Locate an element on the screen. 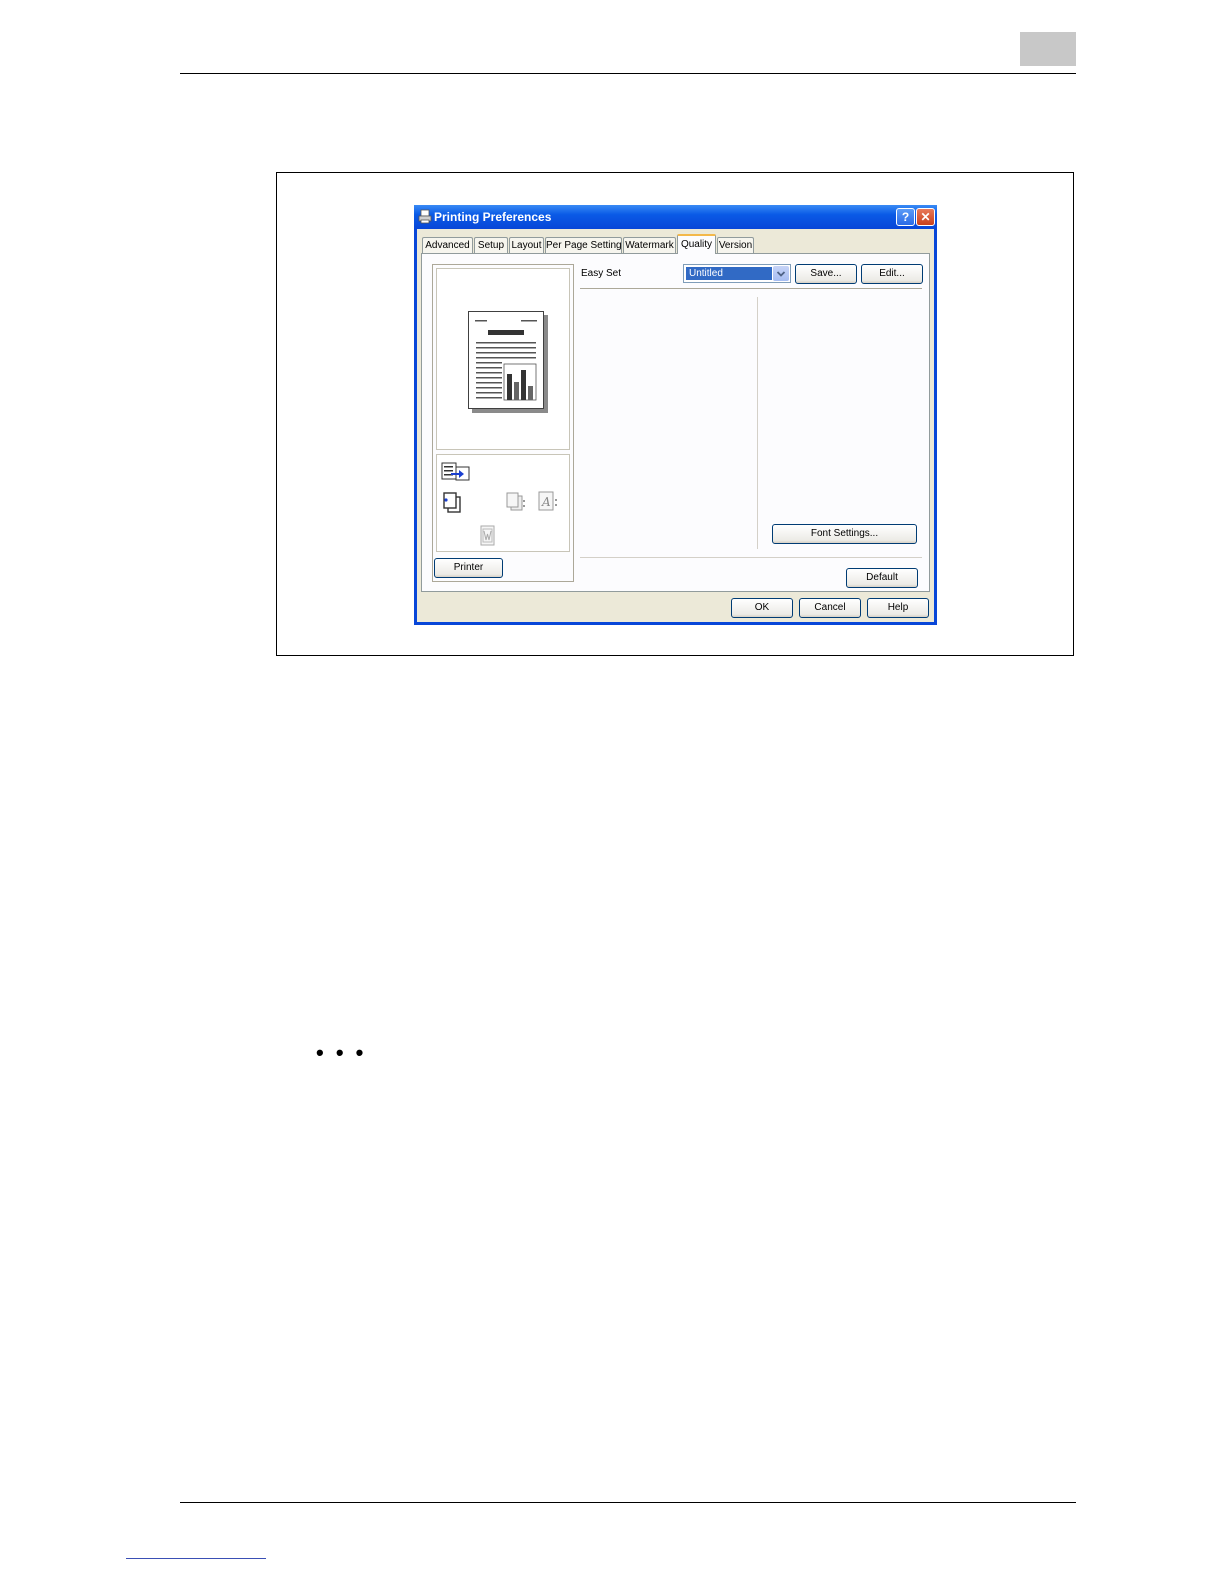 The image size is (1224, 1584). tab-setup: Setup is located at coordinates (491, 245).